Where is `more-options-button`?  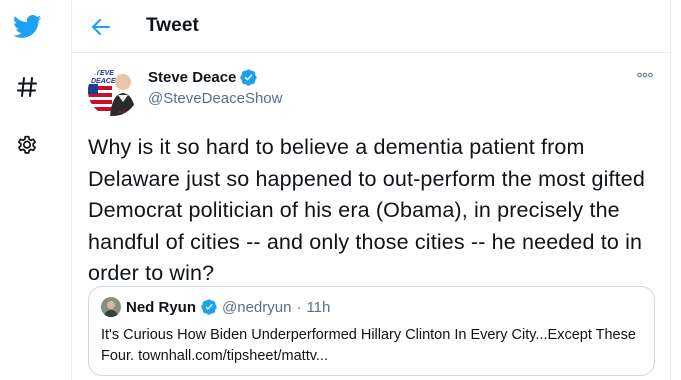 more-options-button is located at coordinates (645, 75).